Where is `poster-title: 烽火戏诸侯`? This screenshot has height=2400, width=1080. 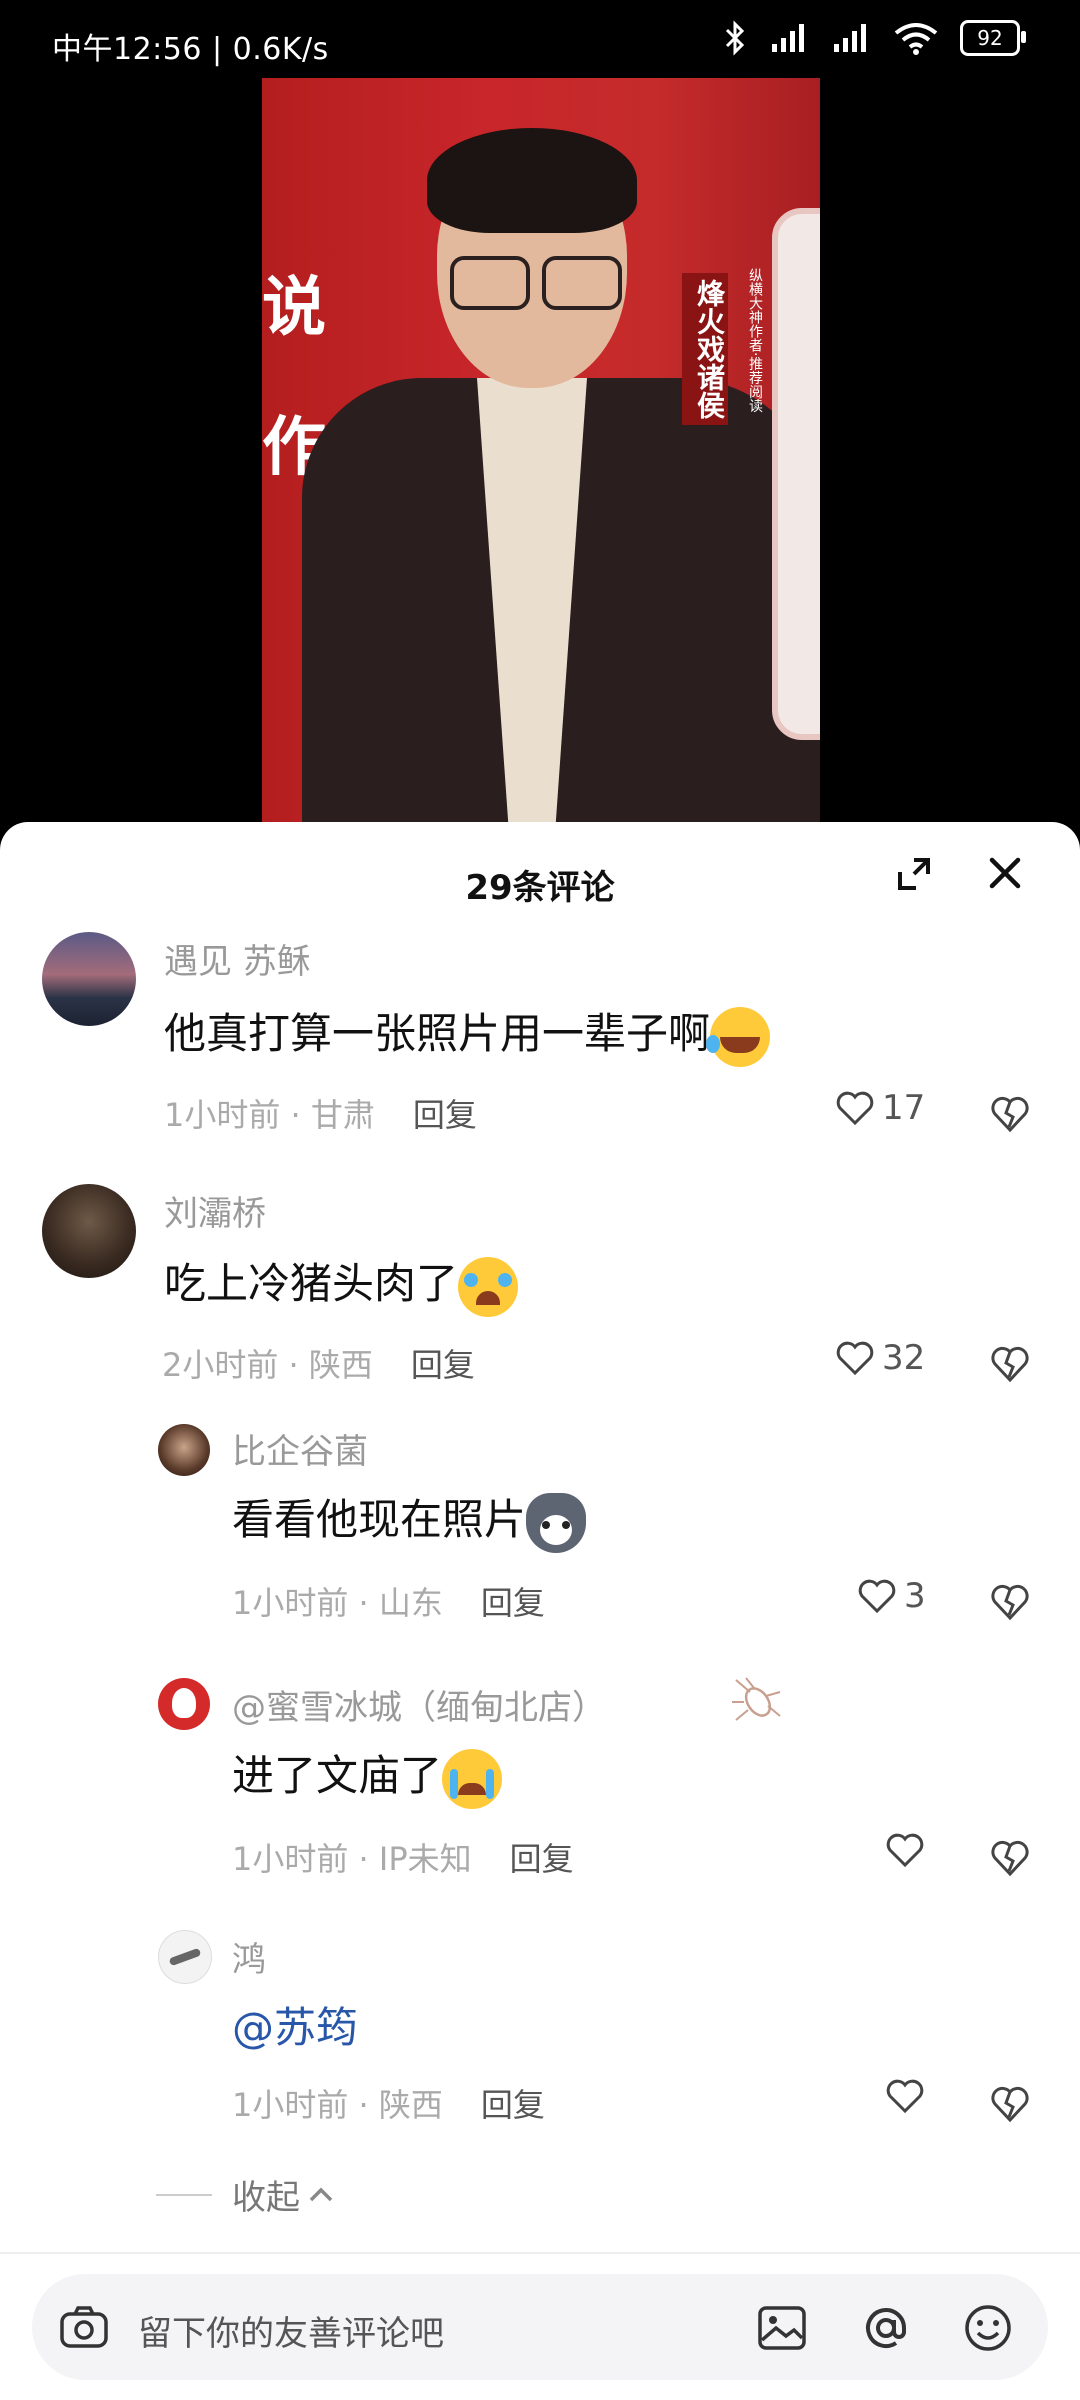 poster-title: 烽火戏诸侯 is located at coordinates (705, 349).